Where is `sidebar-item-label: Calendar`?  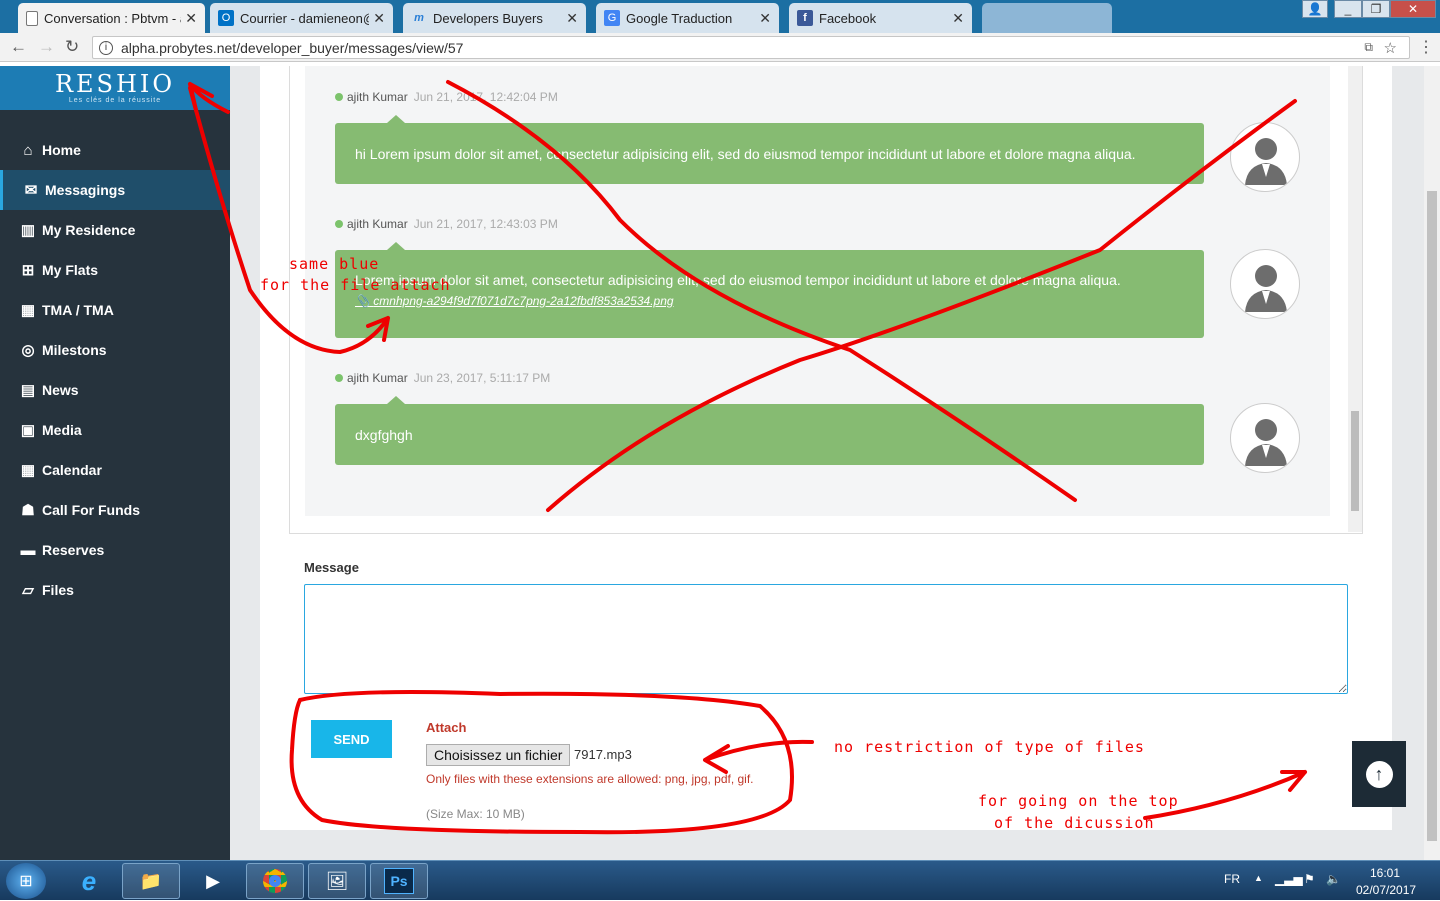 sidebar-item-label: Calendar is located at coordinates (72, 470).